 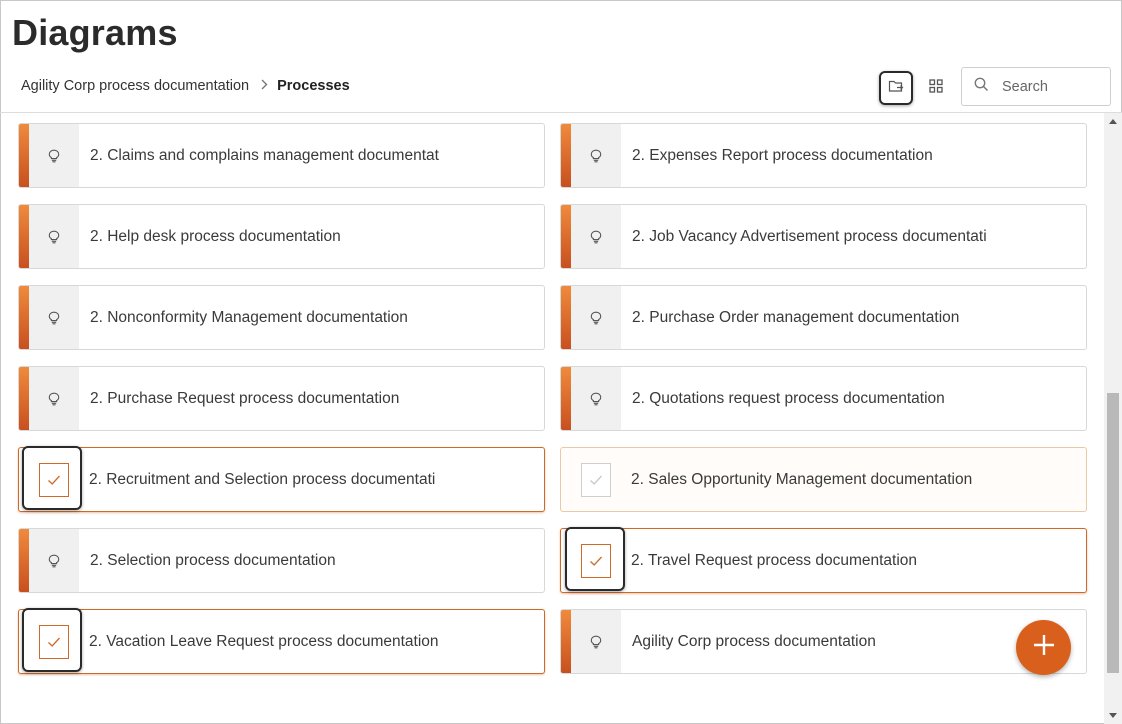 What do you see at coordinates (313, 86) in the screenshot?
I see `breadcrumb-current: Processes` at bounding box center [313, 86].